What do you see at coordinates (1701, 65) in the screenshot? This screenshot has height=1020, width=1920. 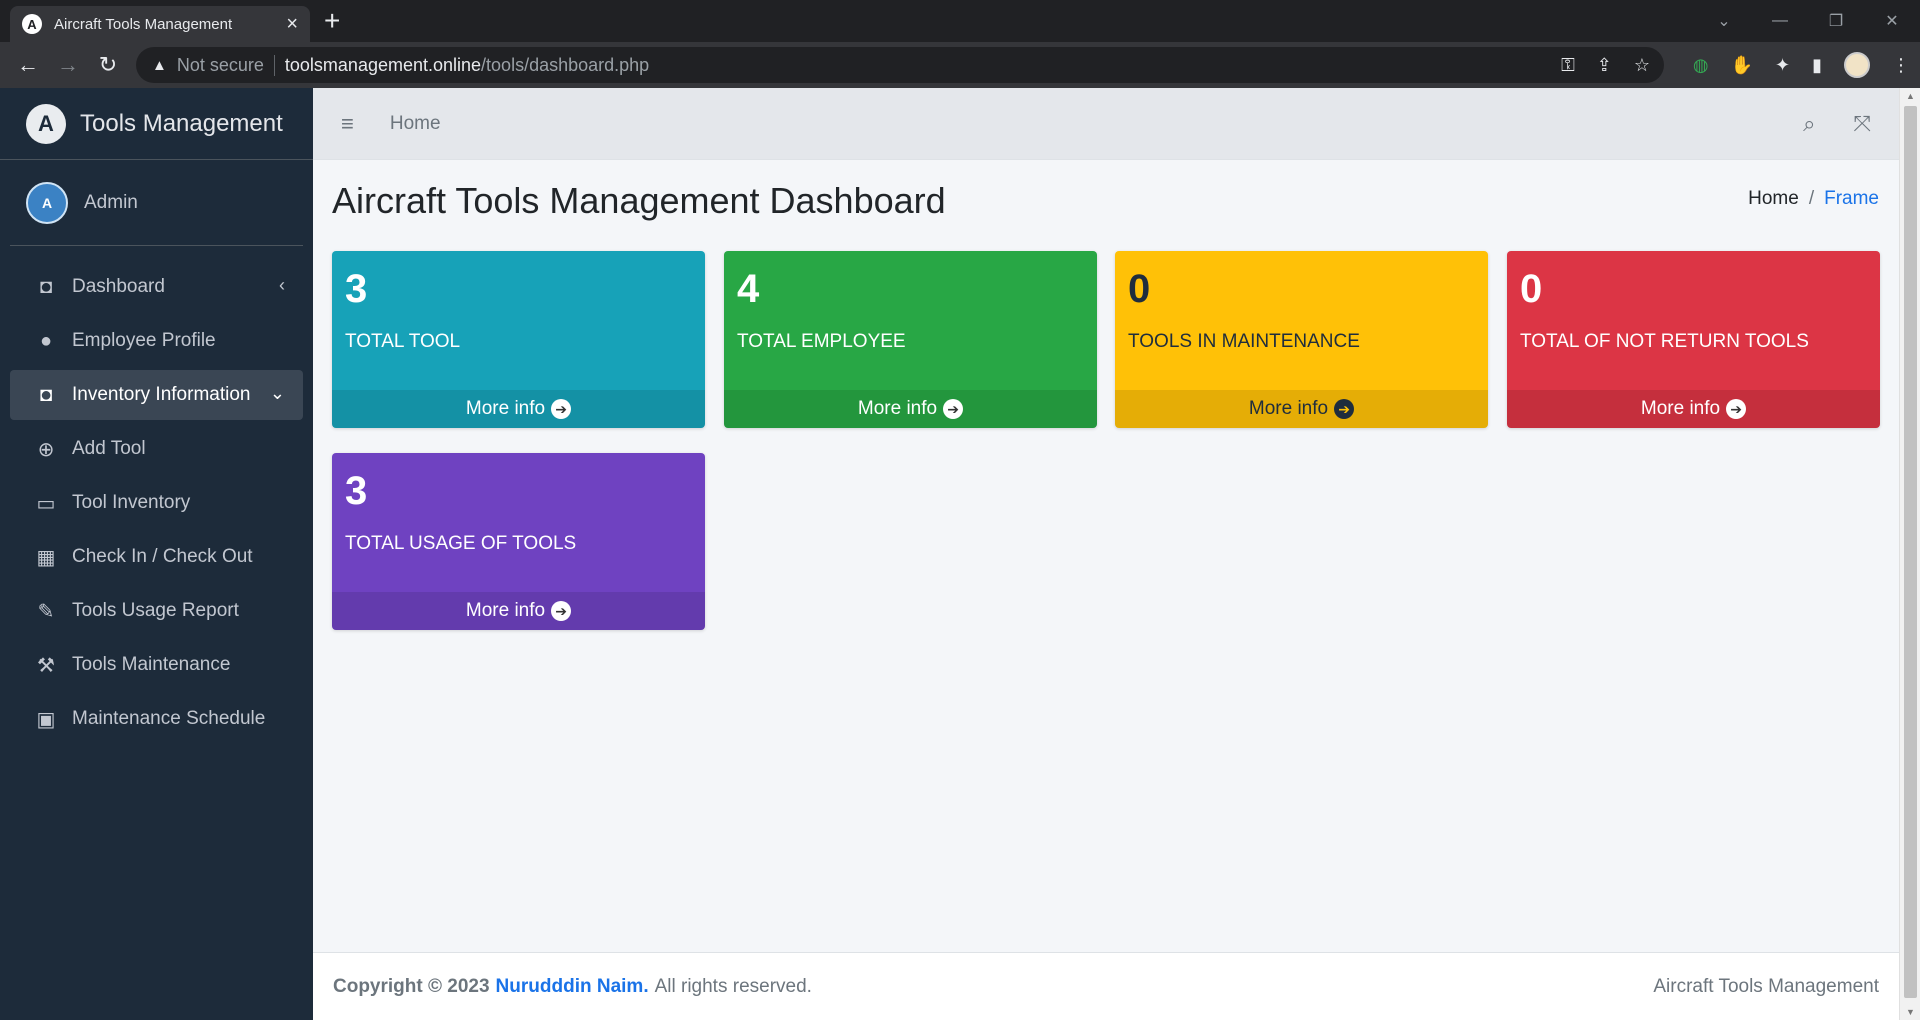 I see `extension-globe-icon: ◍` at bounding box center [1701, 65].